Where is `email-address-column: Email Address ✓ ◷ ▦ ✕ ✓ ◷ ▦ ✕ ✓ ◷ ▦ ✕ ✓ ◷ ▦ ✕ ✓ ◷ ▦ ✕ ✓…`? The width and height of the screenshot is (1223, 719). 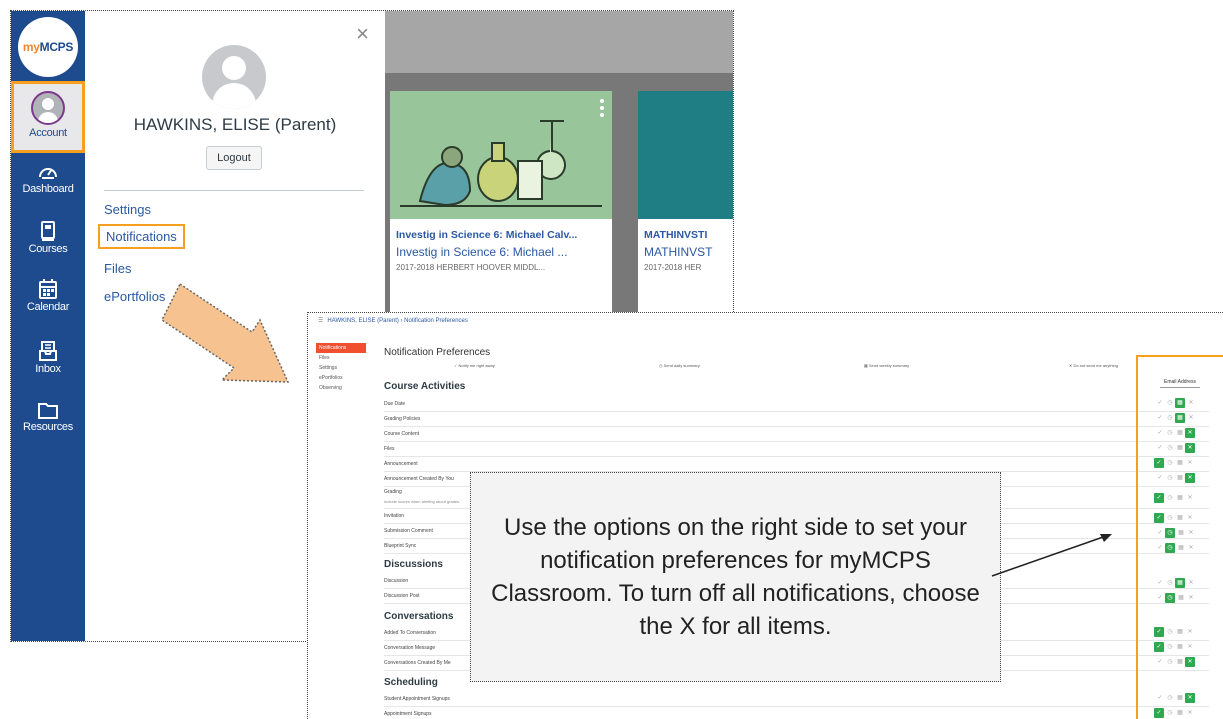
email-address-column: Email Address ✓ ◷ ▦ ✕ ✓ ◷ ▦ ✕ ✓ ◷ ▦ ✕ ✓ ◷ ▦ ✕ ✓ ◷ ▦ ✕ ✓… is located at coordinates (1179, 537).